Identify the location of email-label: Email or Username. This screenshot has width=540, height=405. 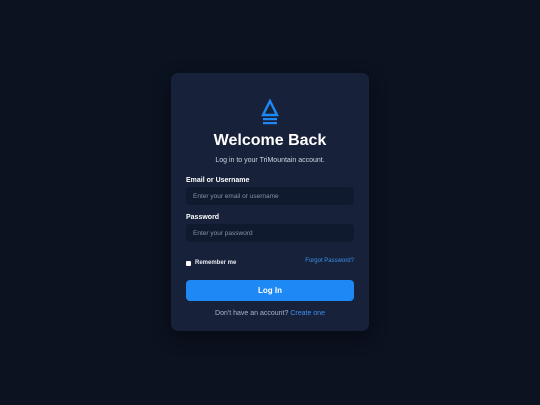
(218, 180).